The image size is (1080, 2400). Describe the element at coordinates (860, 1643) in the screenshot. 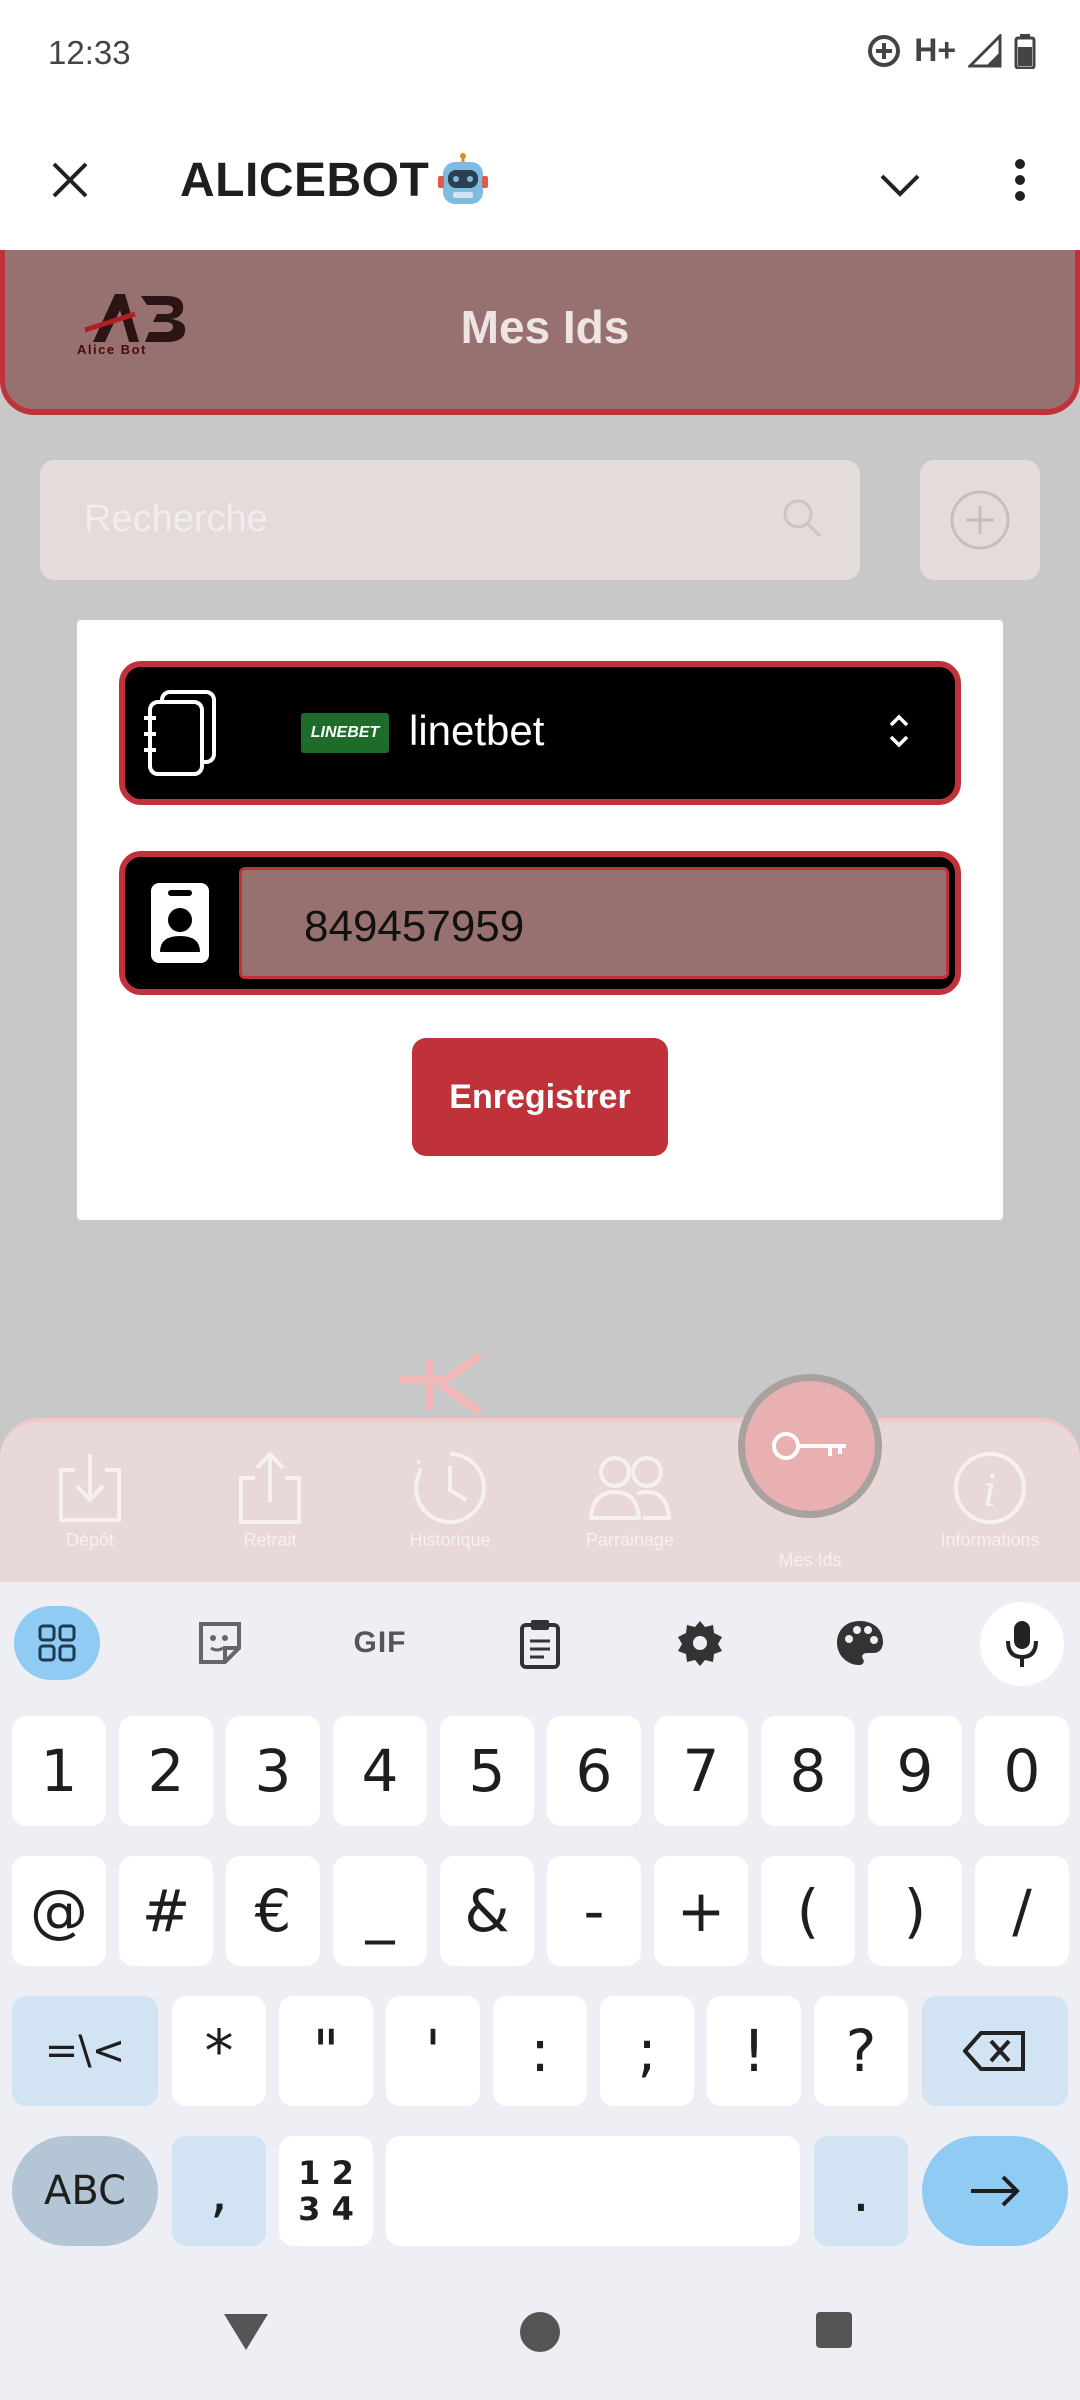

I see `theme-button` at that location.